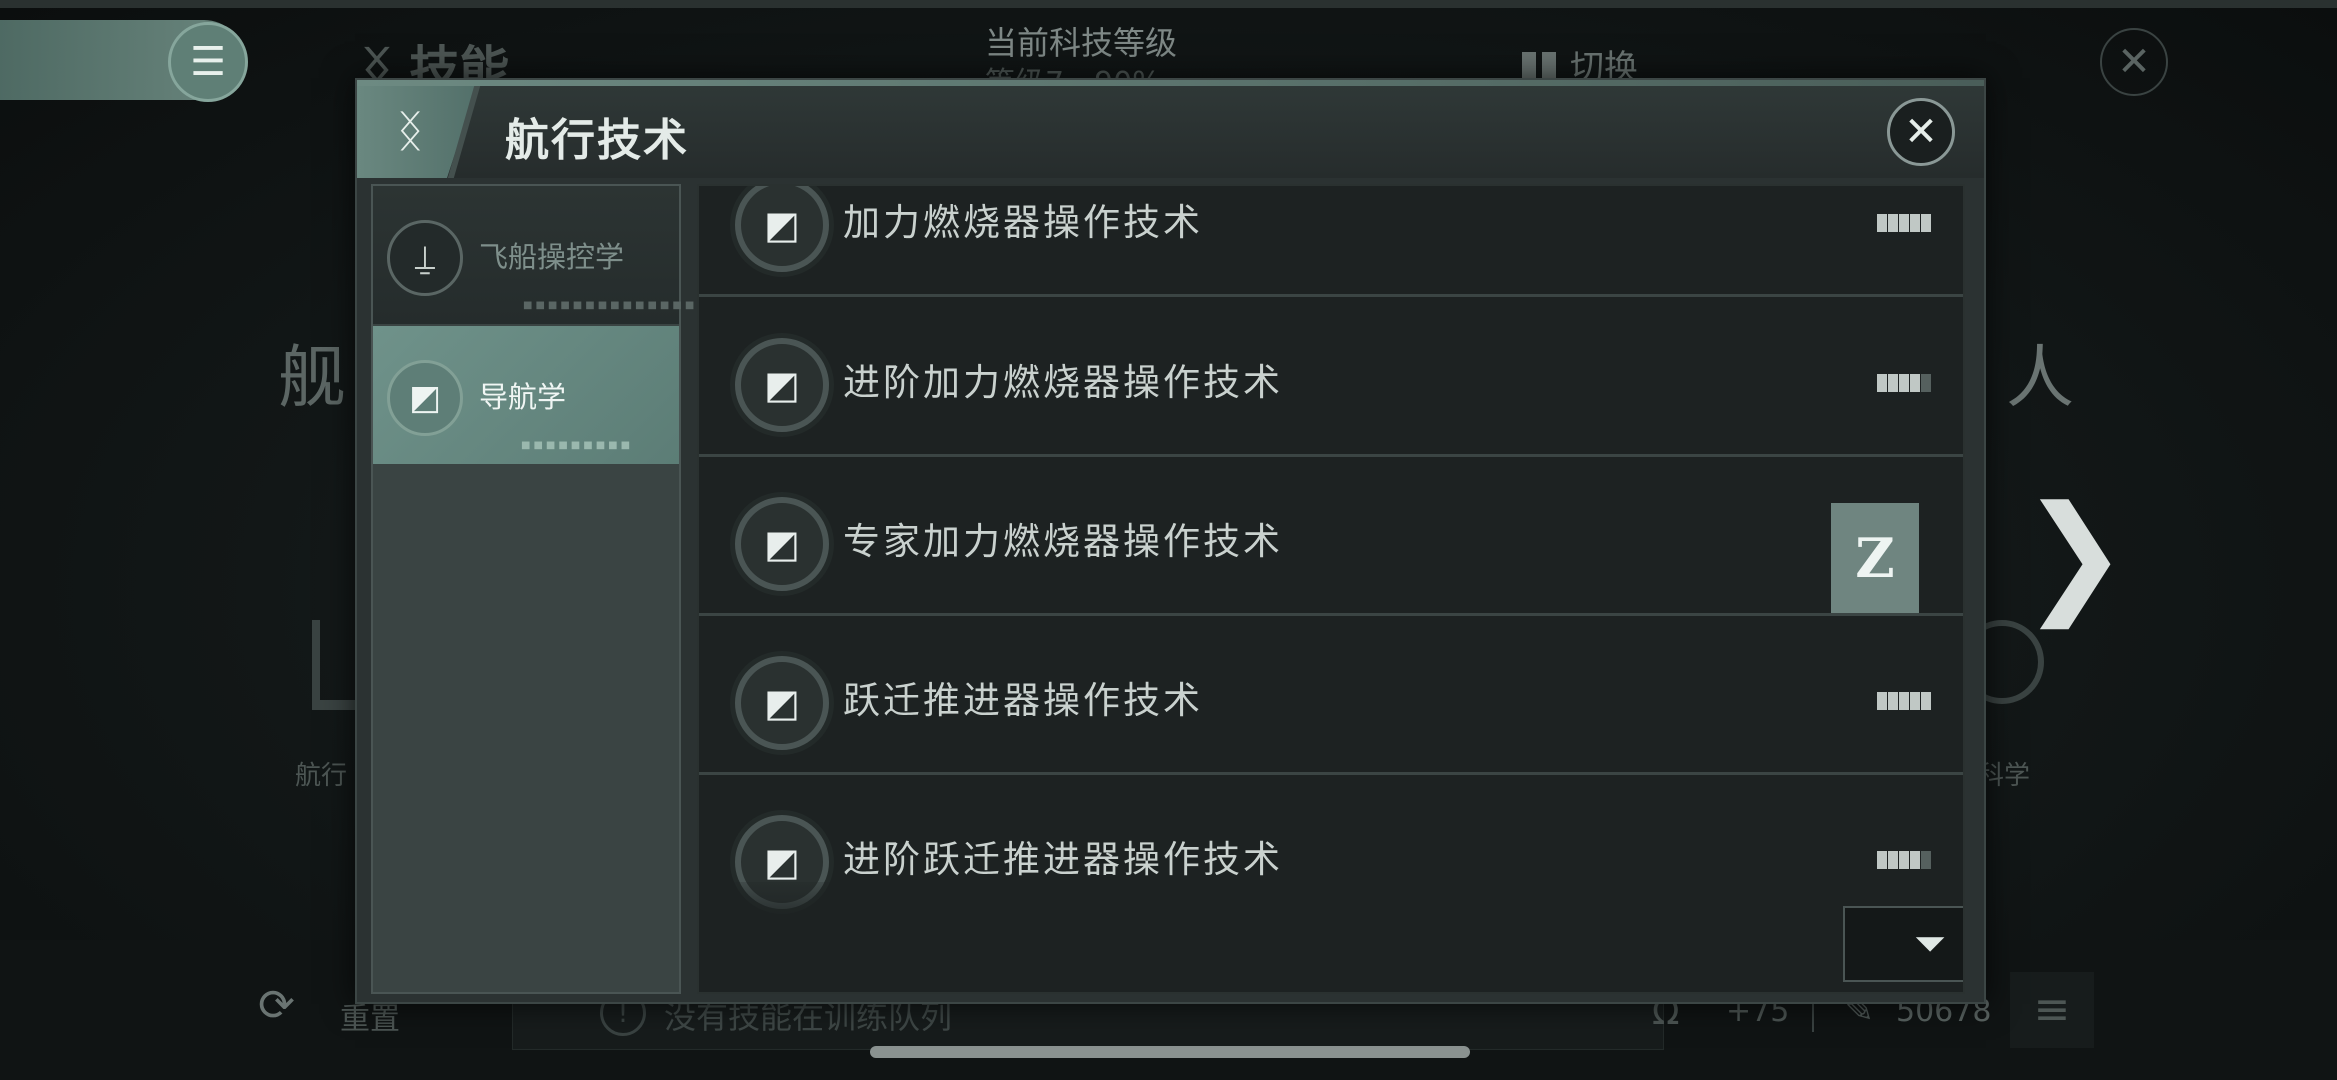 This screenshot has width=2337, height=1080. I want to click on progress-dots: ■■■■■■■■■■■■■■, so click(610, 305).